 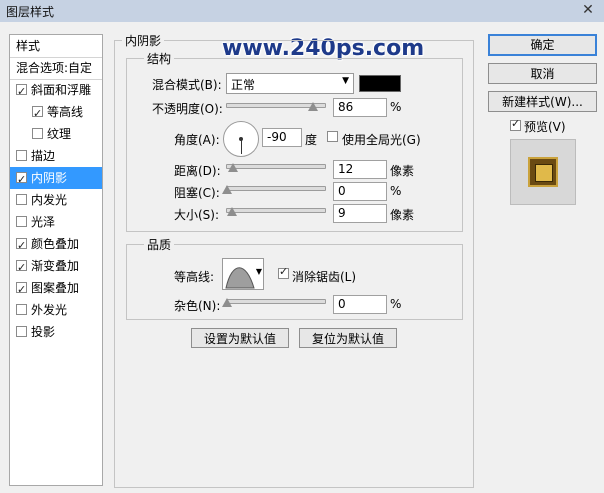 What do you see at coordinates (380, 83) in the screenshot?
I see `shadow-color-swatch` at bounding box center [380, 83].